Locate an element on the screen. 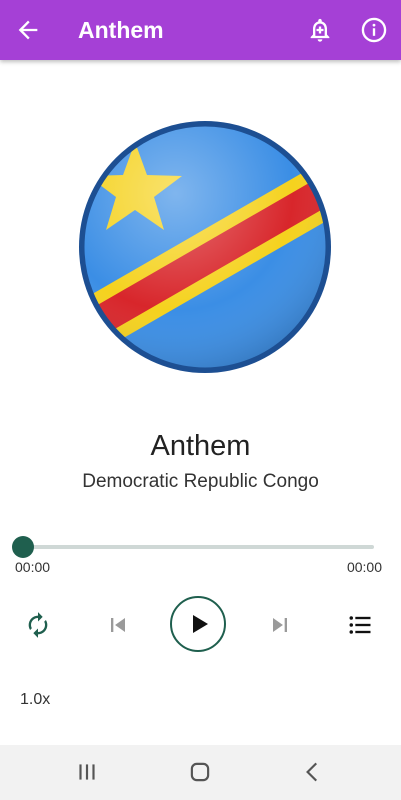 This screenshot has width=401, height=800. arrow-back-icon is located at coordinates (28, 30).